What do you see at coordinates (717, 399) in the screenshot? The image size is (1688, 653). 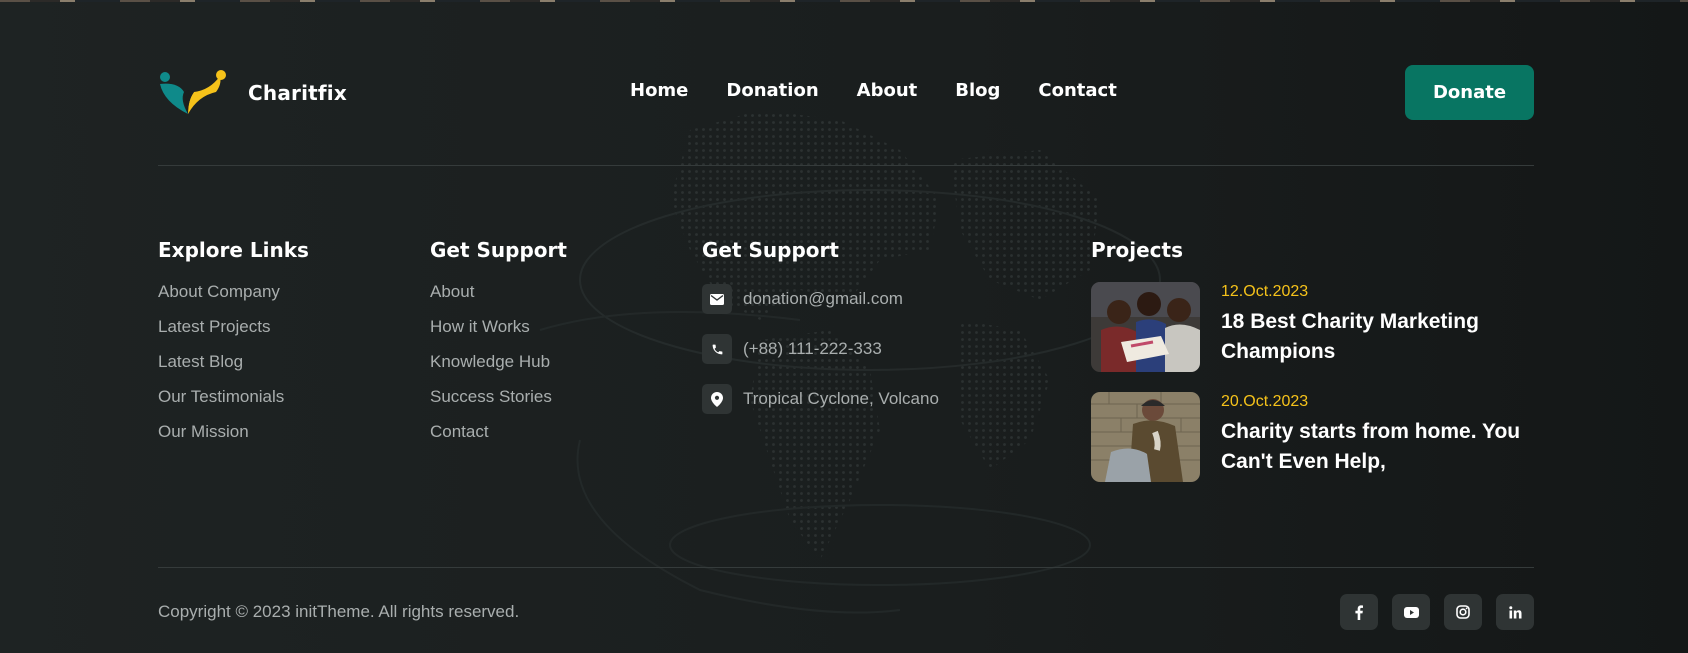 I see `location-pin-icon` at bounding box center [717, 399].